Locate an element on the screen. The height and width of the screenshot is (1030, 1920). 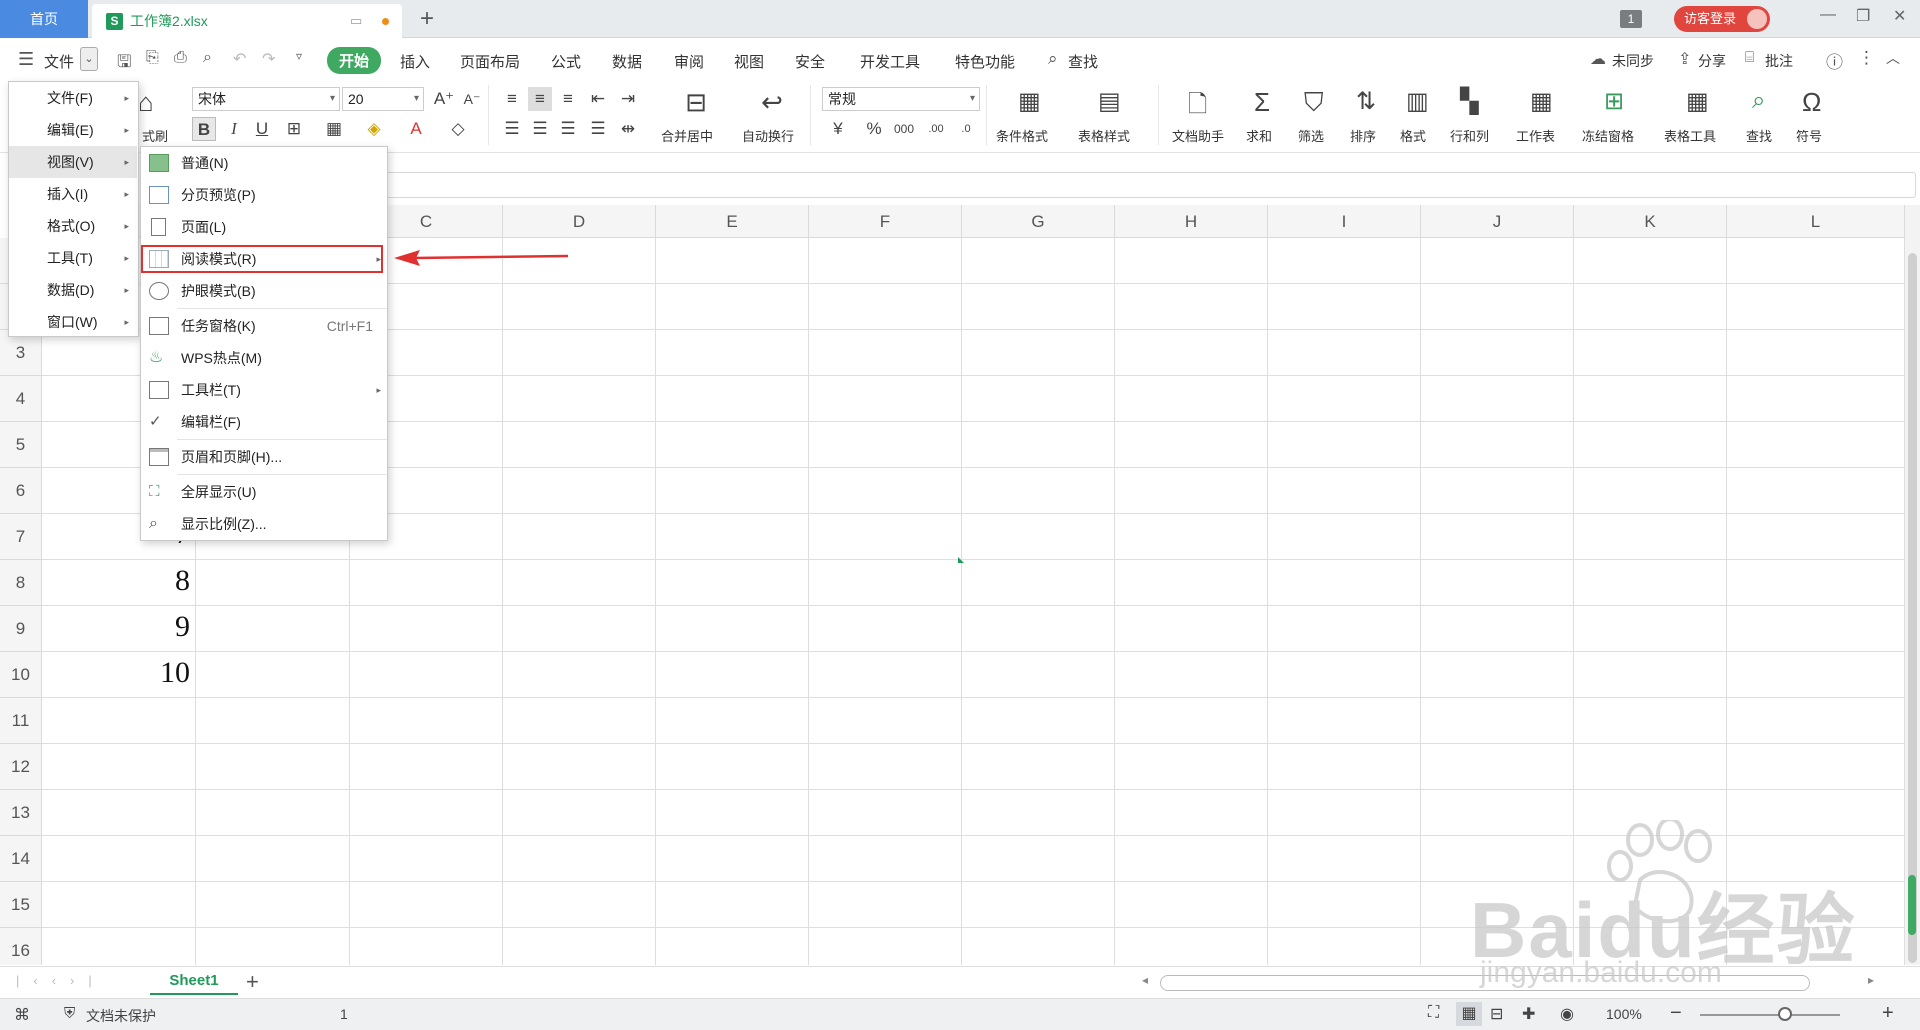
minimize-icon: — is located at coordinates (1828, 15).